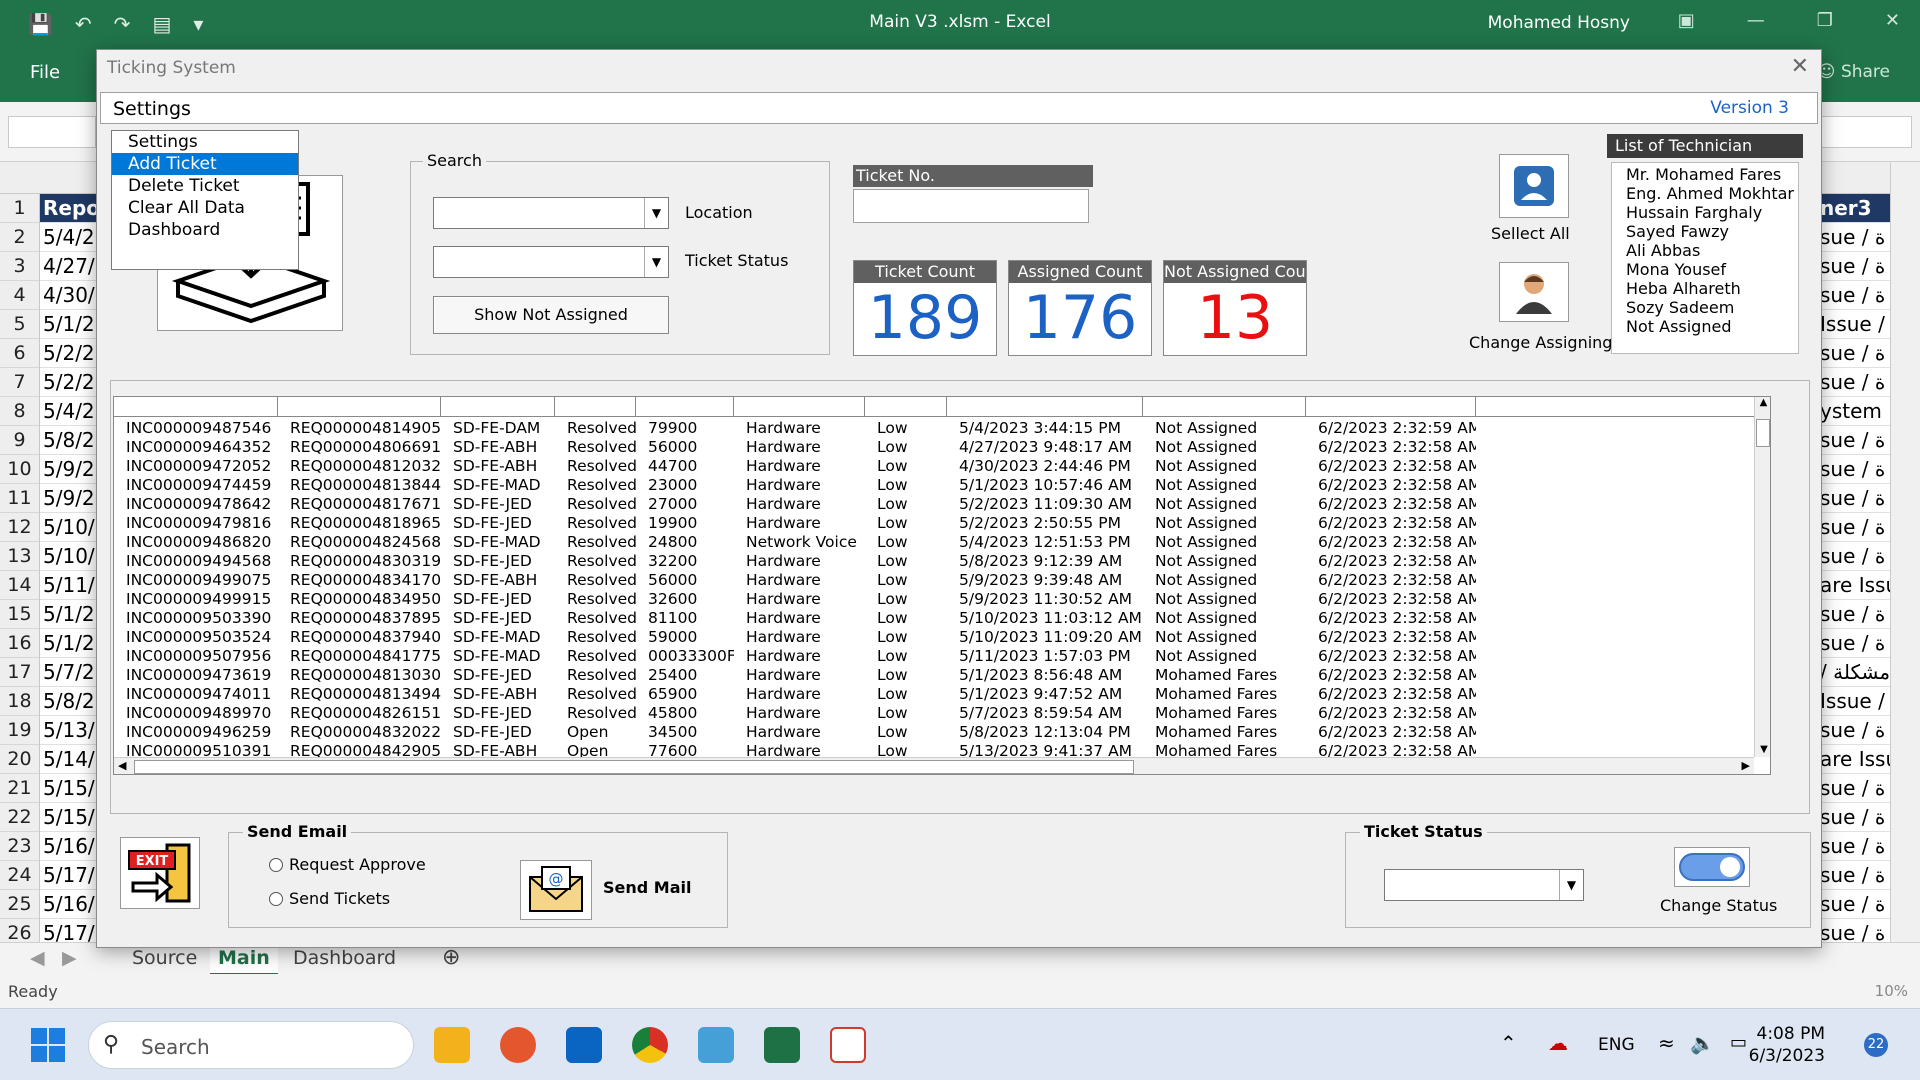  What do you see at coordinates (1712, 326) in the screenshot?
I see `technician-item: Not Assigned` at bounding box center [1712, 326].